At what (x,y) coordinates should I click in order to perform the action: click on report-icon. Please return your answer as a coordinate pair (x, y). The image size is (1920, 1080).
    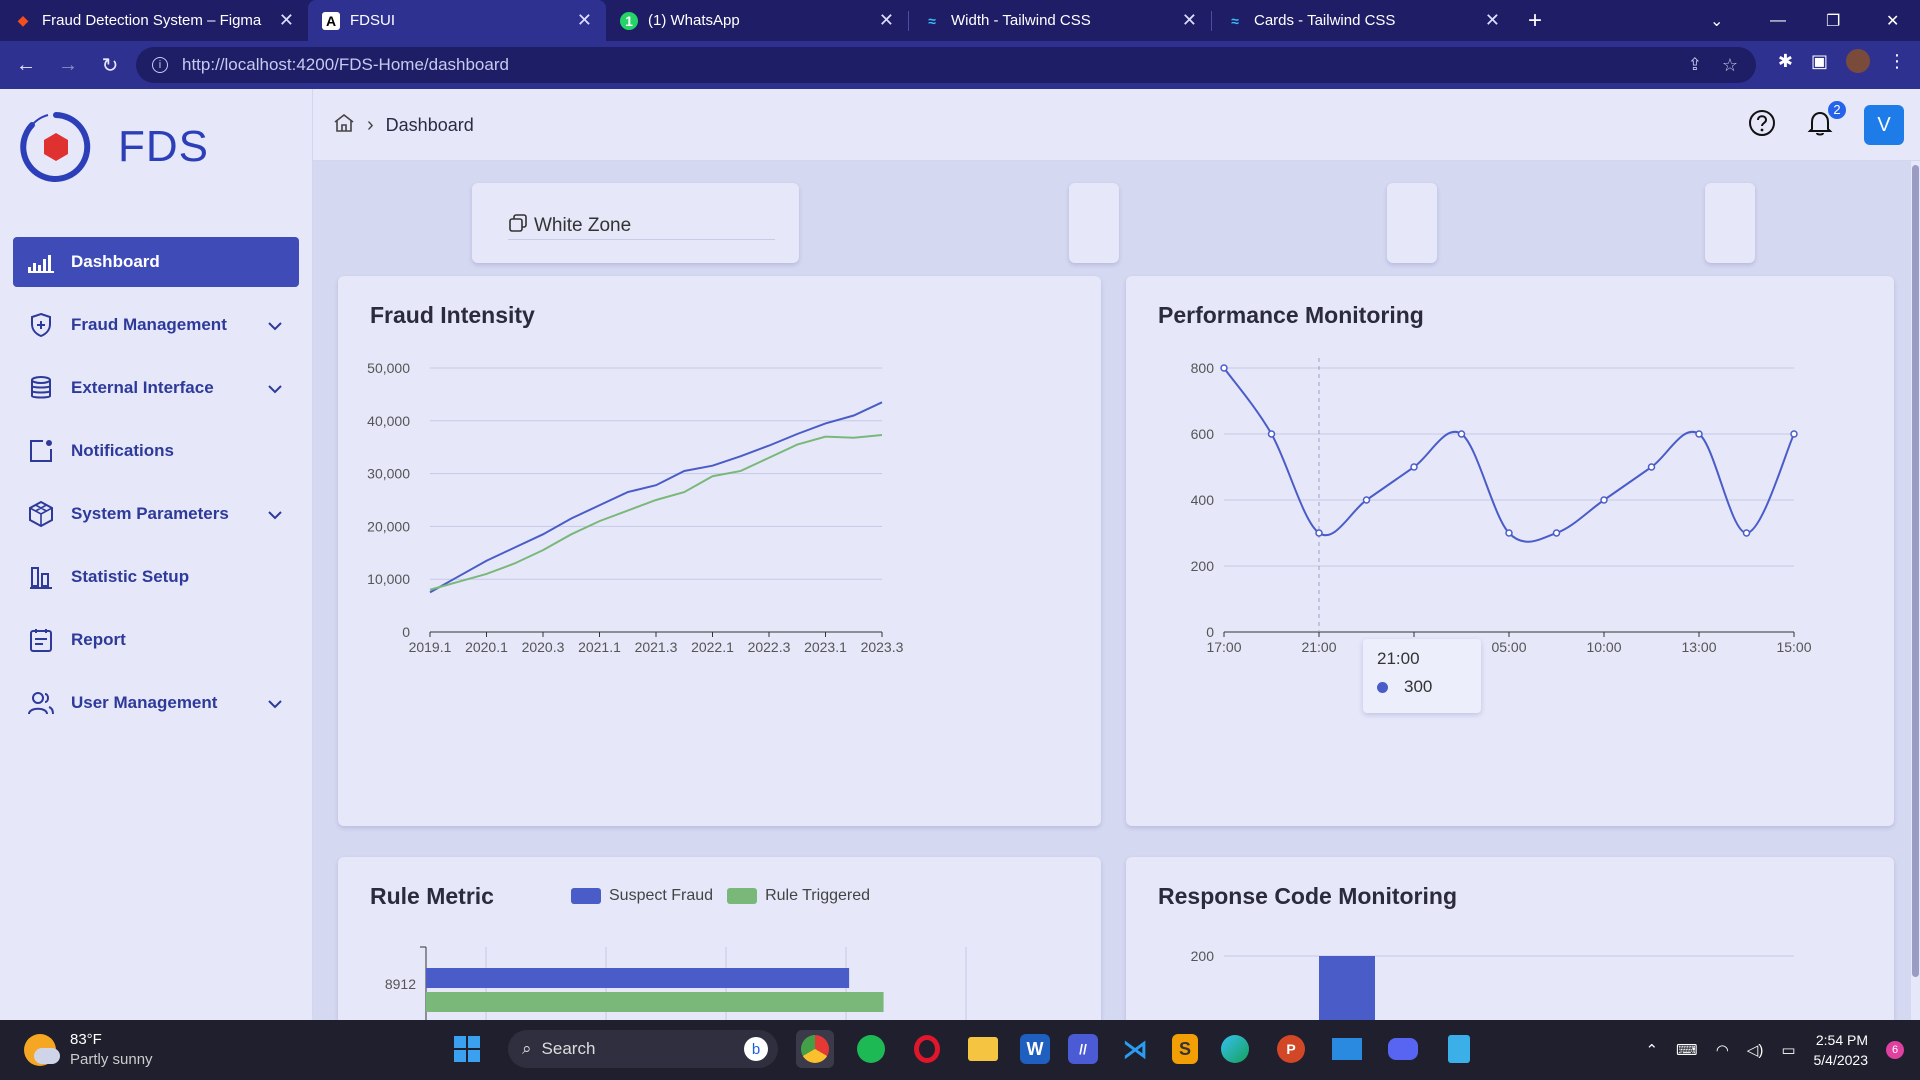
    Looking at the image, I should click on (41, 640).